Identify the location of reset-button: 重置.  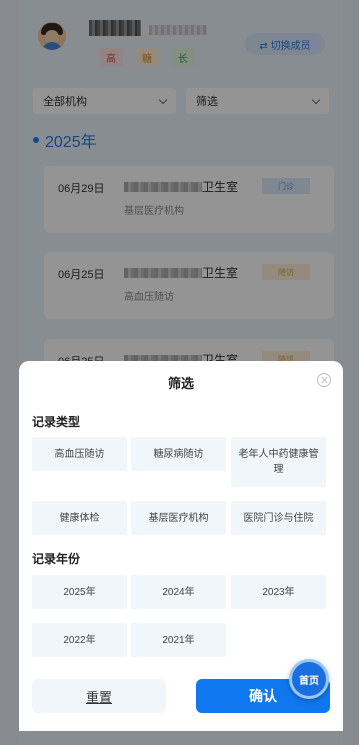
(99, 696).